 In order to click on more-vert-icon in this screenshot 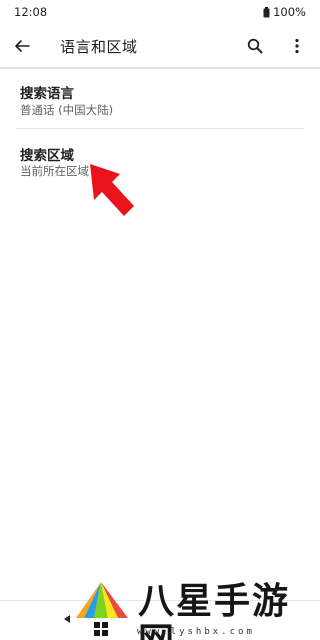, I will do `click(297, 46)`.